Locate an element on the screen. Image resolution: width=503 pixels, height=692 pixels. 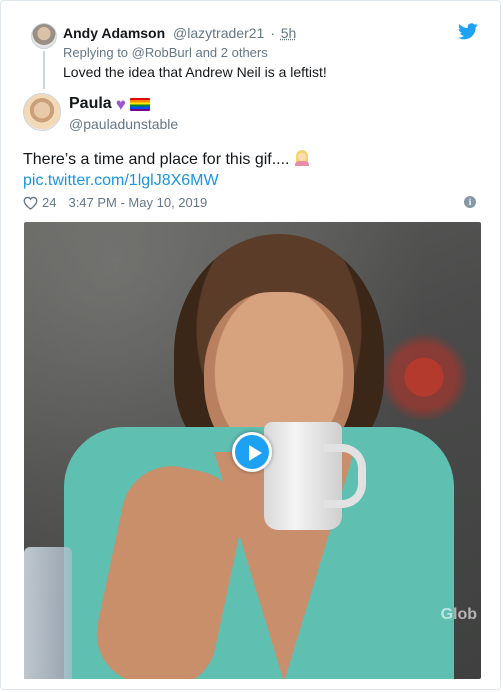
replying-prefix: Replying to is located at coordinates (96, 52).